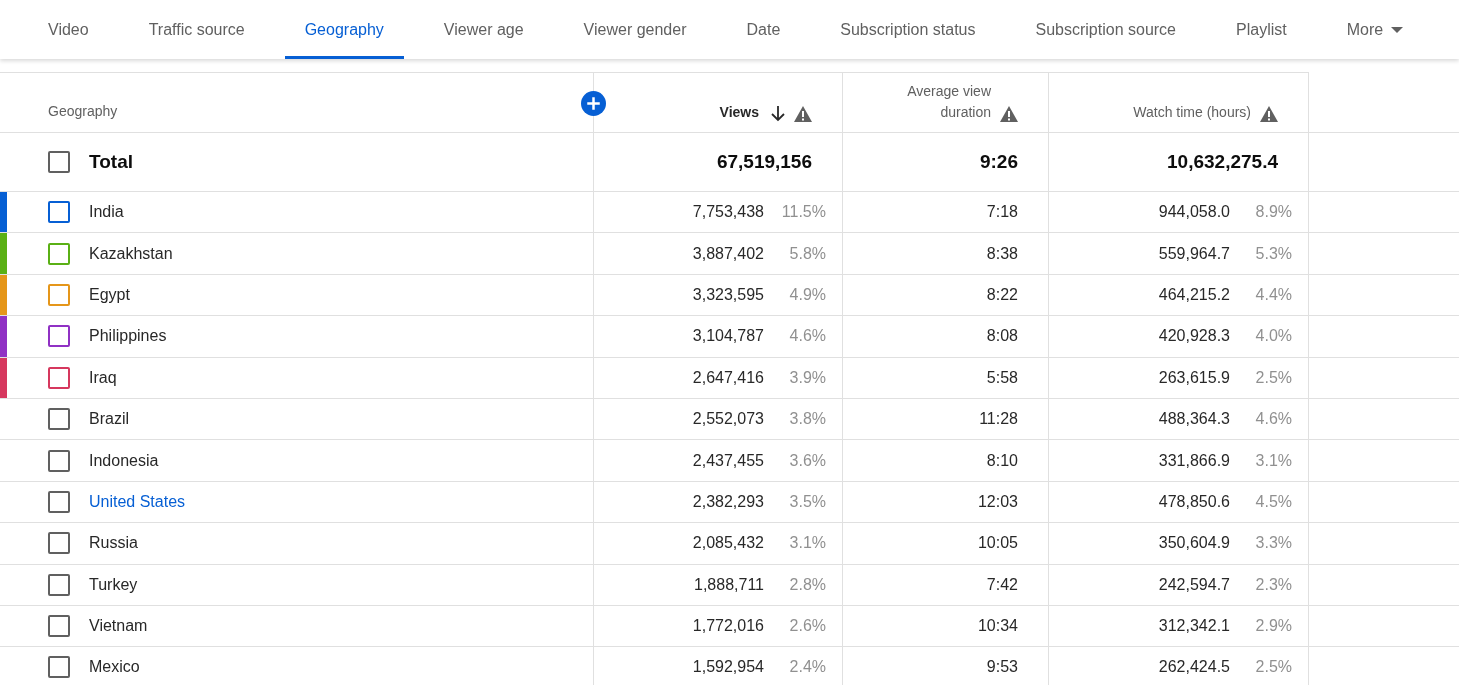 This screenshot has height=685, width=1459. What do you see at coordinates (1194, 253) in the screenshot?
I see `table-cell-text: 559,964.7` at bounding box center [1194, 253].